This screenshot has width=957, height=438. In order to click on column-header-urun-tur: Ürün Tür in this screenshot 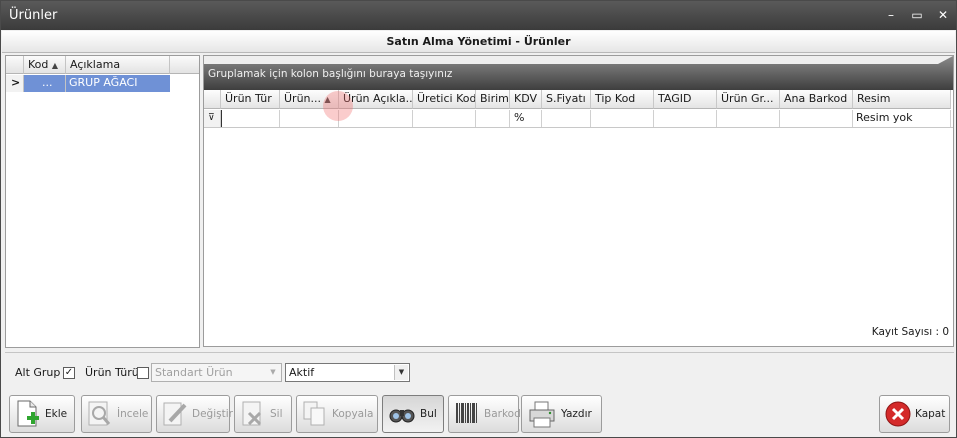, I will do `click(250, 99)`.